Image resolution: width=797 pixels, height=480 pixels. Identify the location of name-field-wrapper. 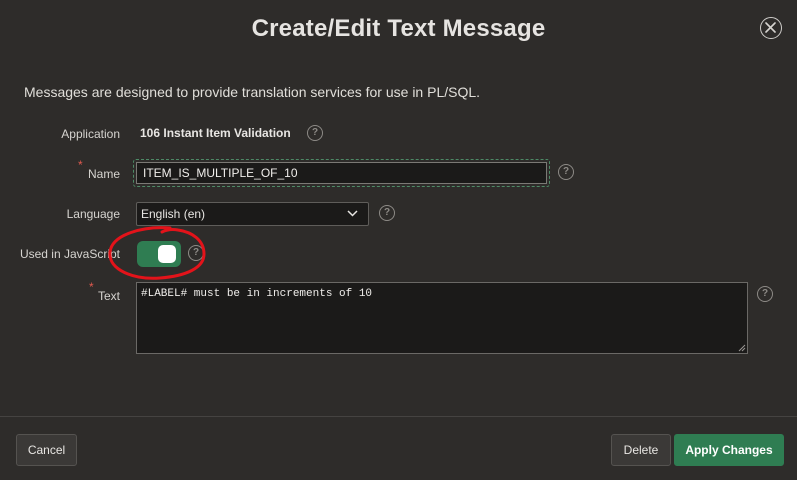
(341, 173).